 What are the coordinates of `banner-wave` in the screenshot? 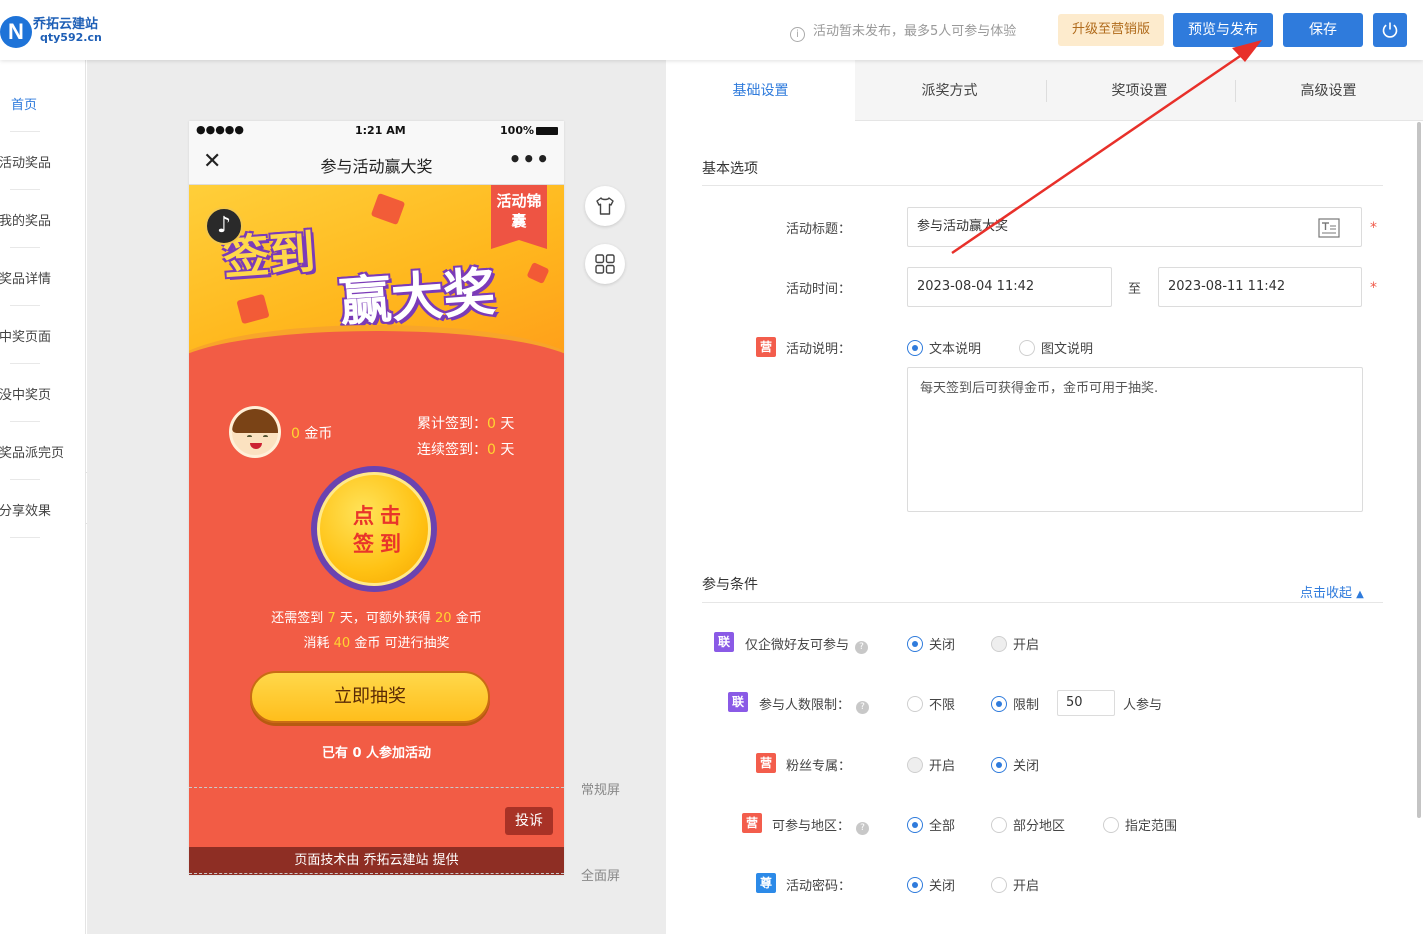 It's located at (376, 342).